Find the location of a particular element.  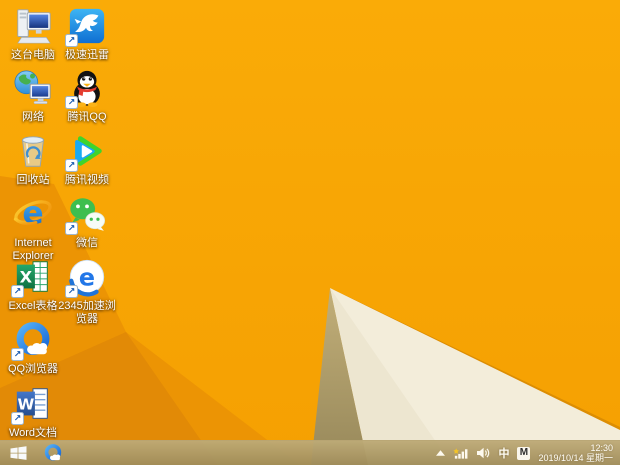

start-button is located at coordinates (18, 453).